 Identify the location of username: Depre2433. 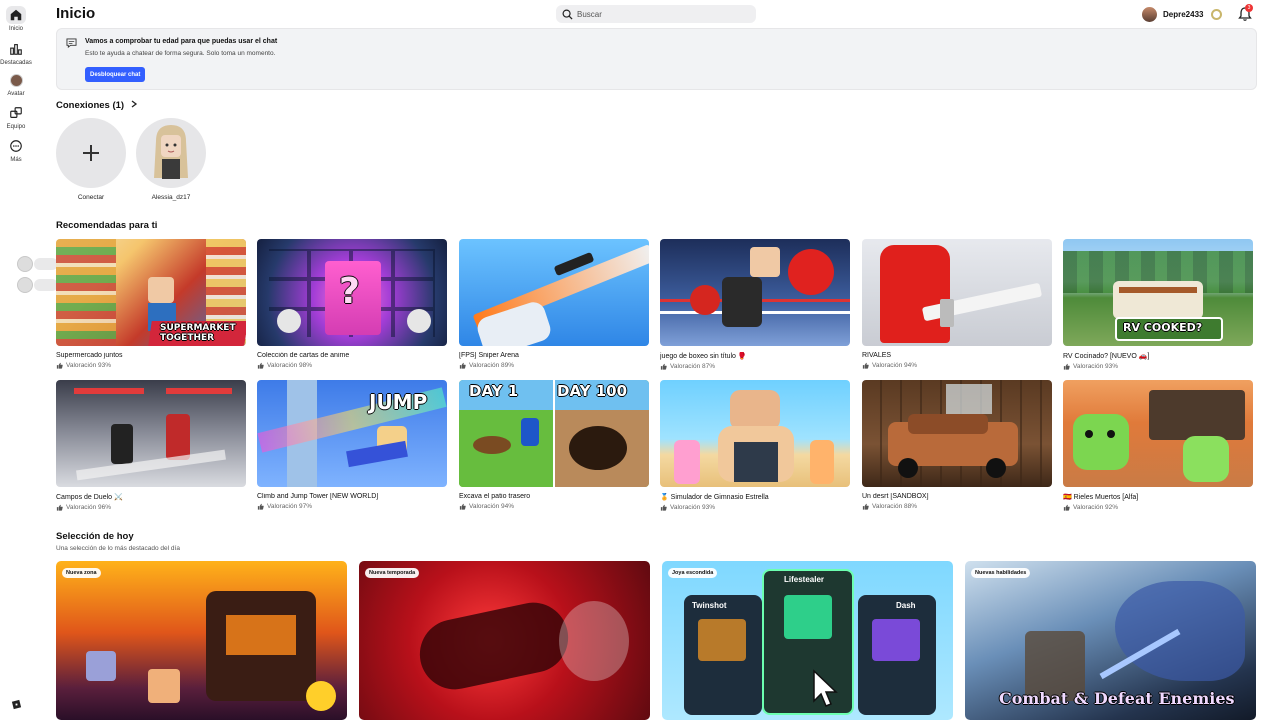
(1183, 14).